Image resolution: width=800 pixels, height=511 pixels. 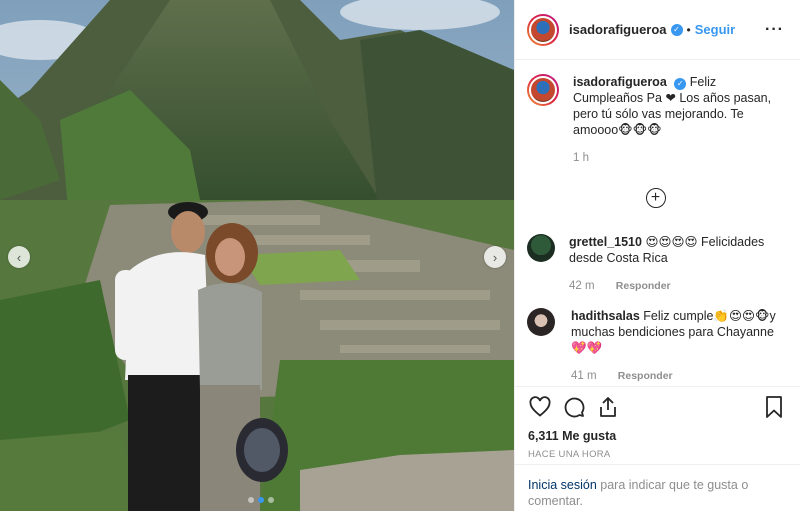 I want to click on author-avatar, so click(x=543, y=29).